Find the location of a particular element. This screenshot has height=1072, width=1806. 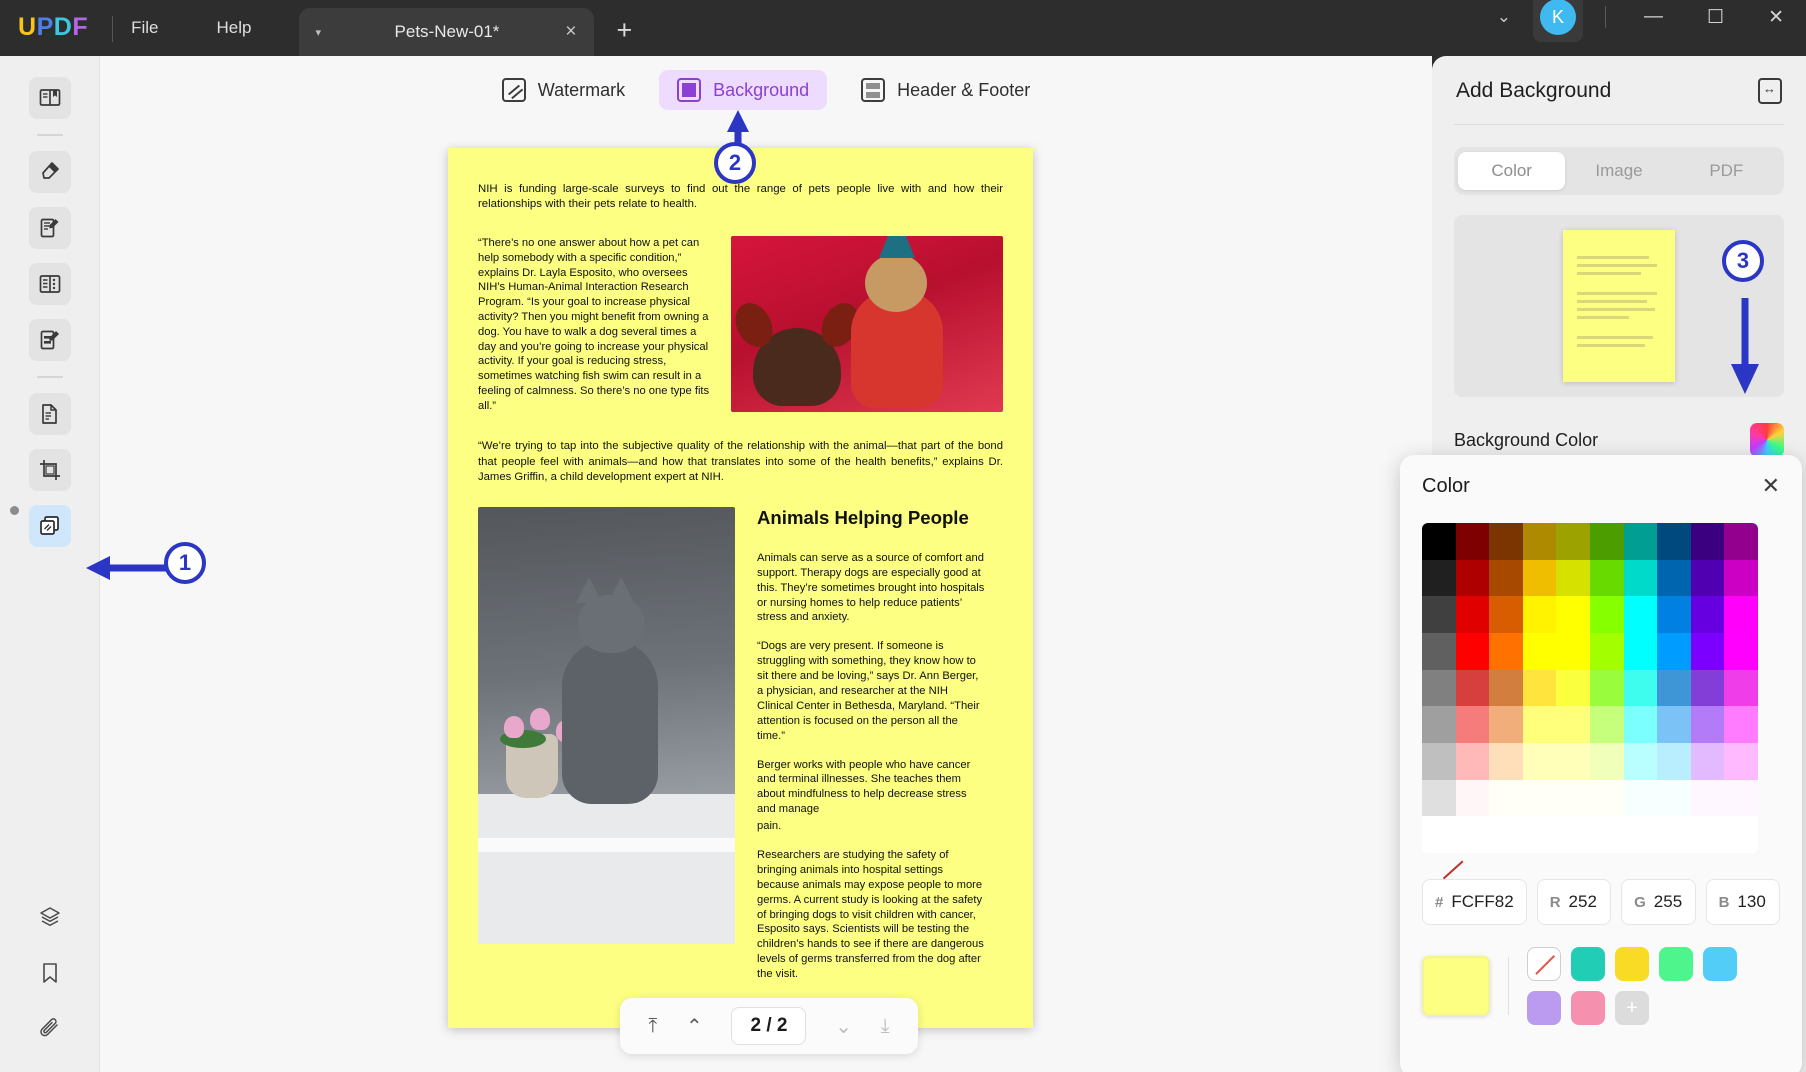

rail-item-form is located at coordinates (49, 340).